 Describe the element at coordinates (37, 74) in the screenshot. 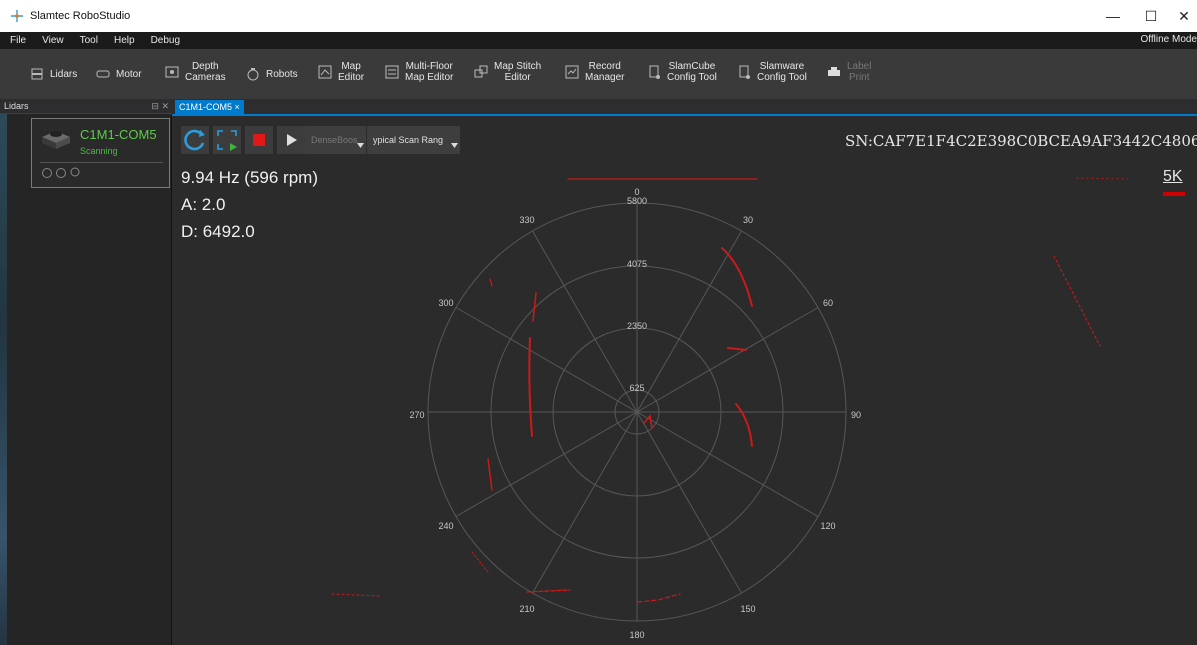

I see `lidar-icon` at that location.